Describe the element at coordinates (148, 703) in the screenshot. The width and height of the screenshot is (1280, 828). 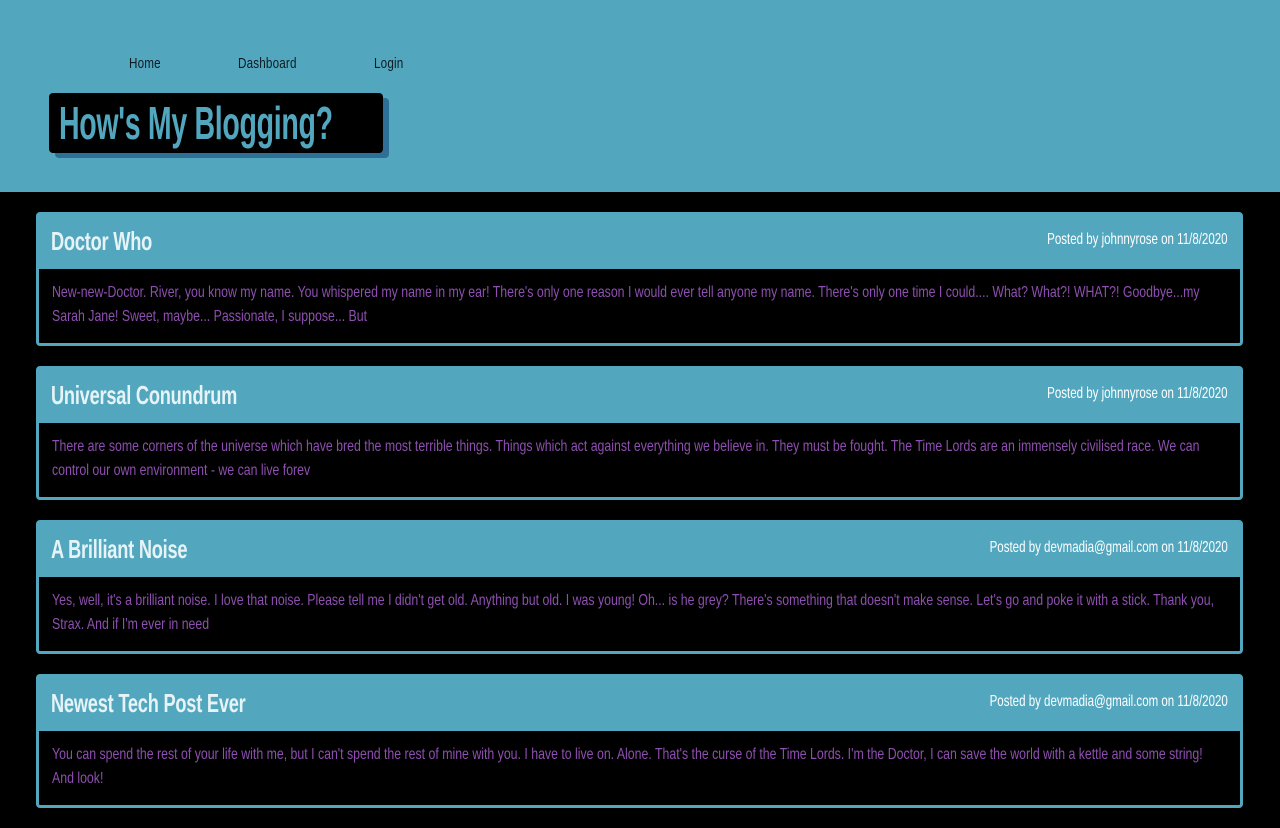
I see `post-title: Newest Tech Post Ever` at that location.